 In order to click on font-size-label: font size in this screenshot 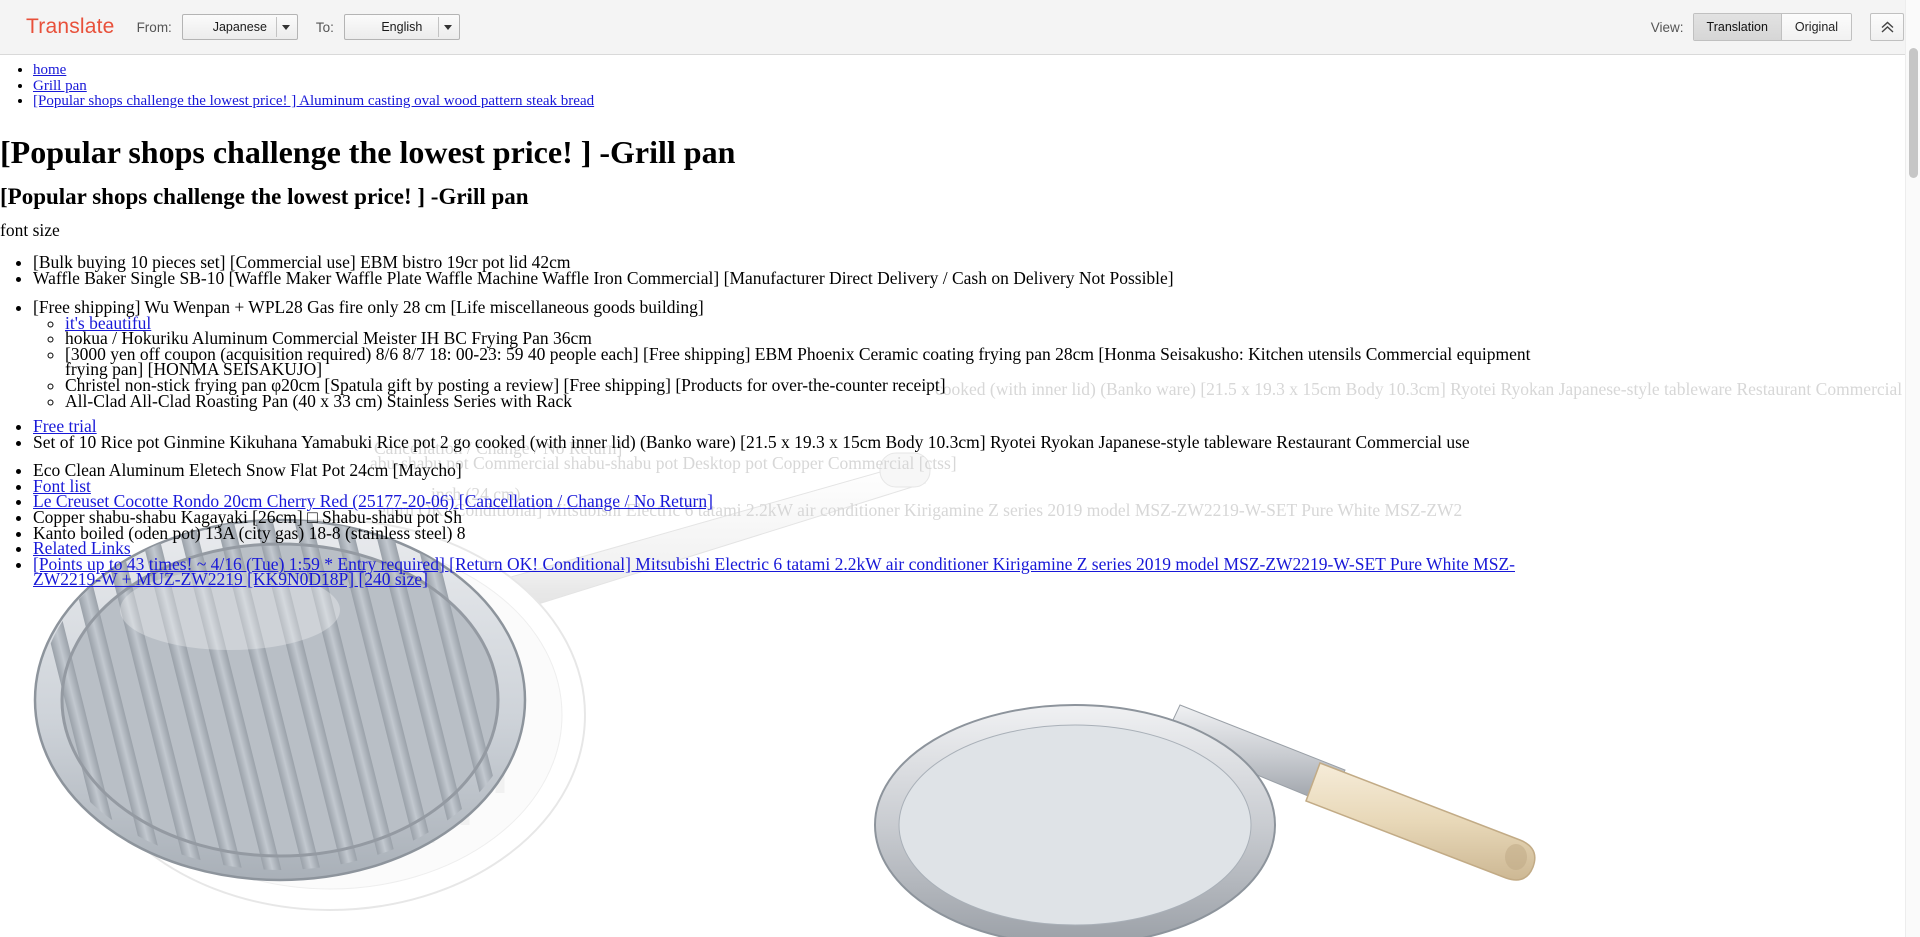, I will do `click(30, 230)`.